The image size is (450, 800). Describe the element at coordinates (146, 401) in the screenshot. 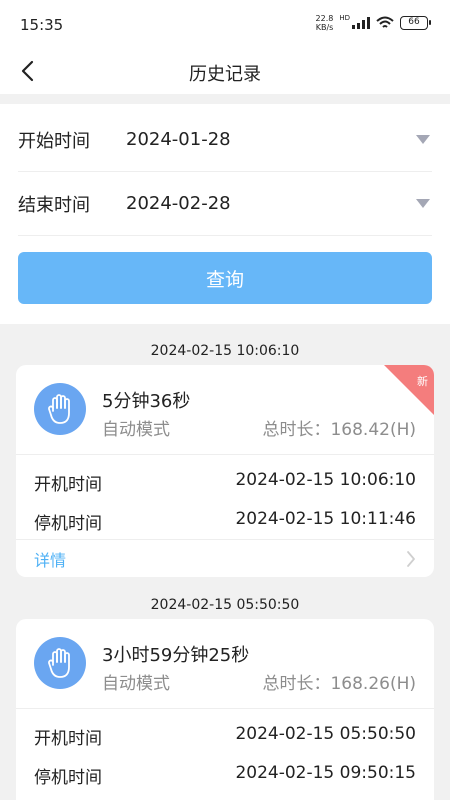

I see `record-duration: 5分钟36秒` at that location.